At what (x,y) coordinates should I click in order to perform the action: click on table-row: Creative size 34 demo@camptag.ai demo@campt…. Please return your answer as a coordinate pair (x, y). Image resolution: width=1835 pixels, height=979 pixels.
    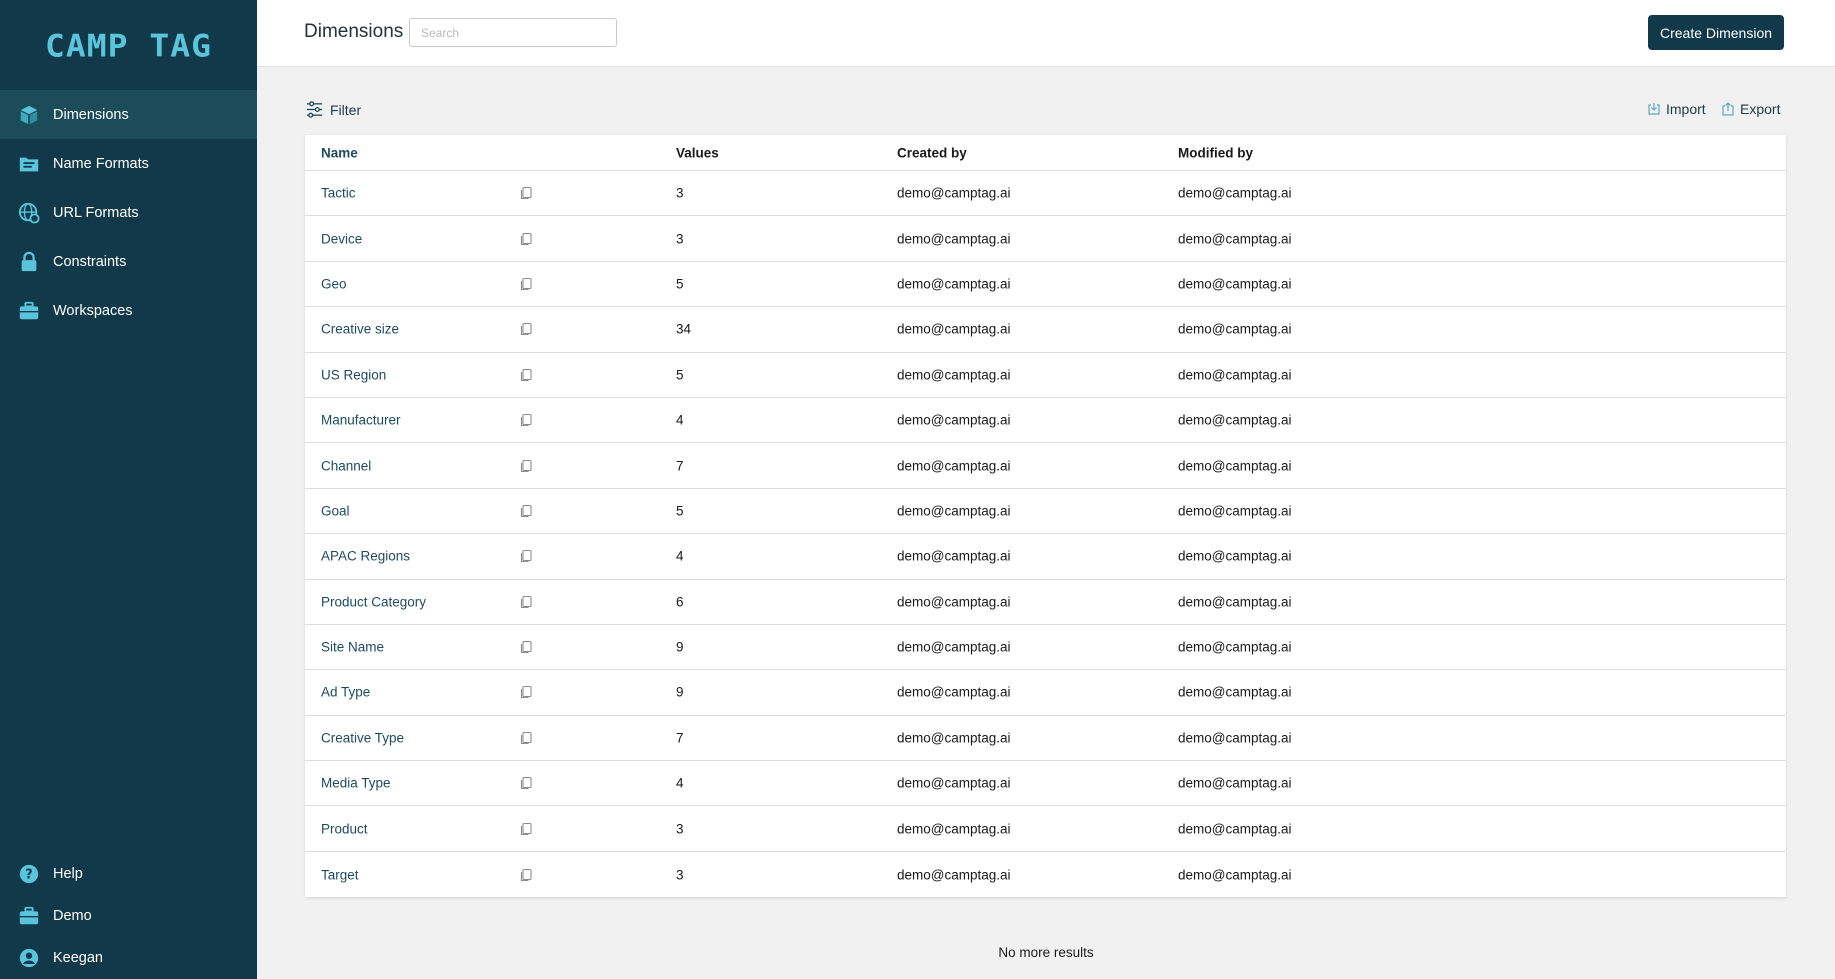
    Looking at the image, I should click on (1045, 330).